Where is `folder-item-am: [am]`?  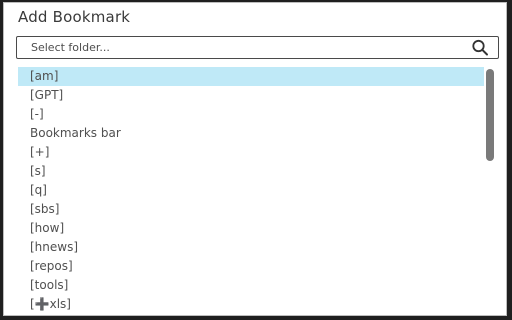 folder-item-am: [am] is located at coordinates (251, 76).